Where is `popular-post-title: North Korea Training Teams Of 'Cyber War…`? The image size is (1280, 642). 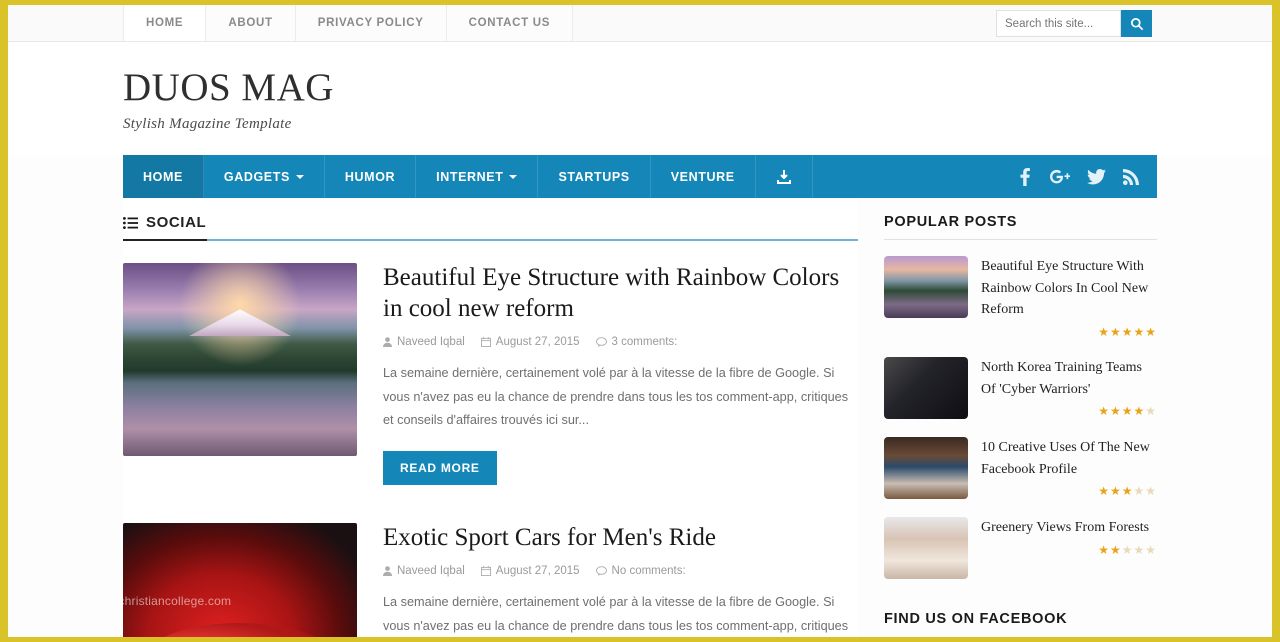 popular-post-title: North Korea Training Teams Of 'Cyber War… is located at coordinates (1069, 378).